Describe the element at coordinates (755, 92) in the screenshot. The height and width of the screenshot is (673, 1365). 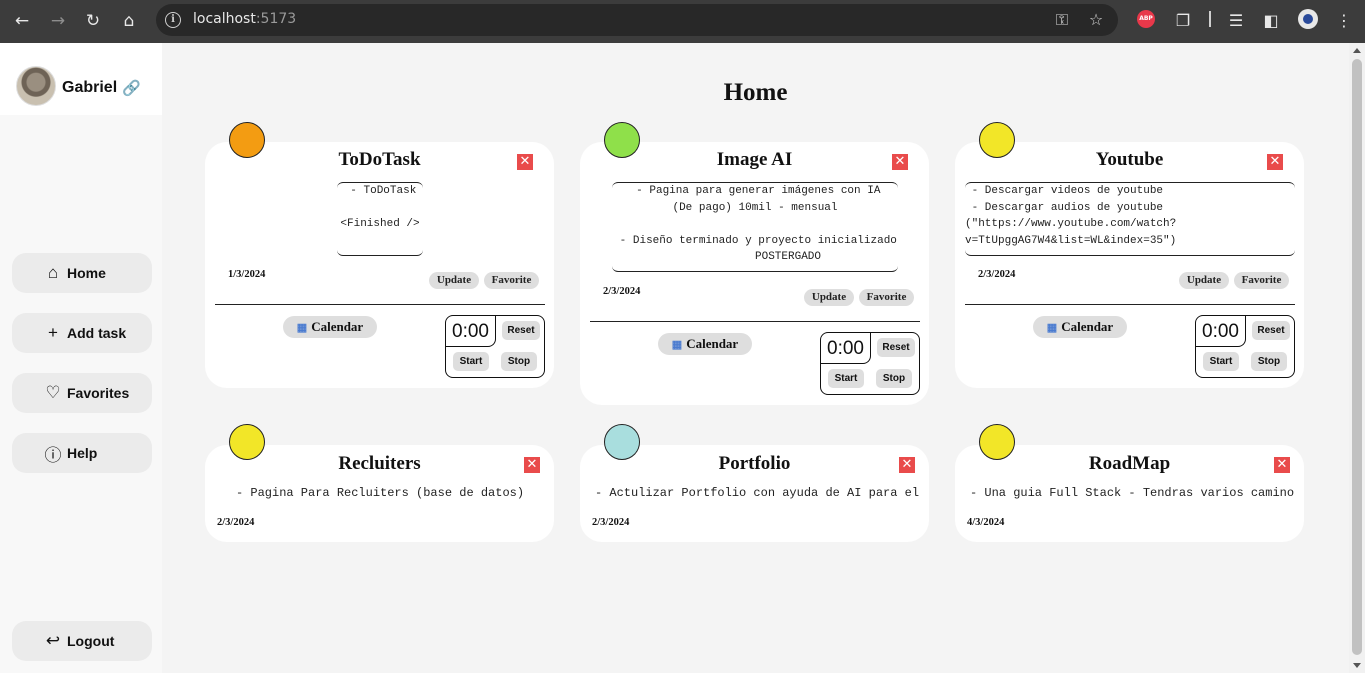
I see `page-title: Home` at that location.